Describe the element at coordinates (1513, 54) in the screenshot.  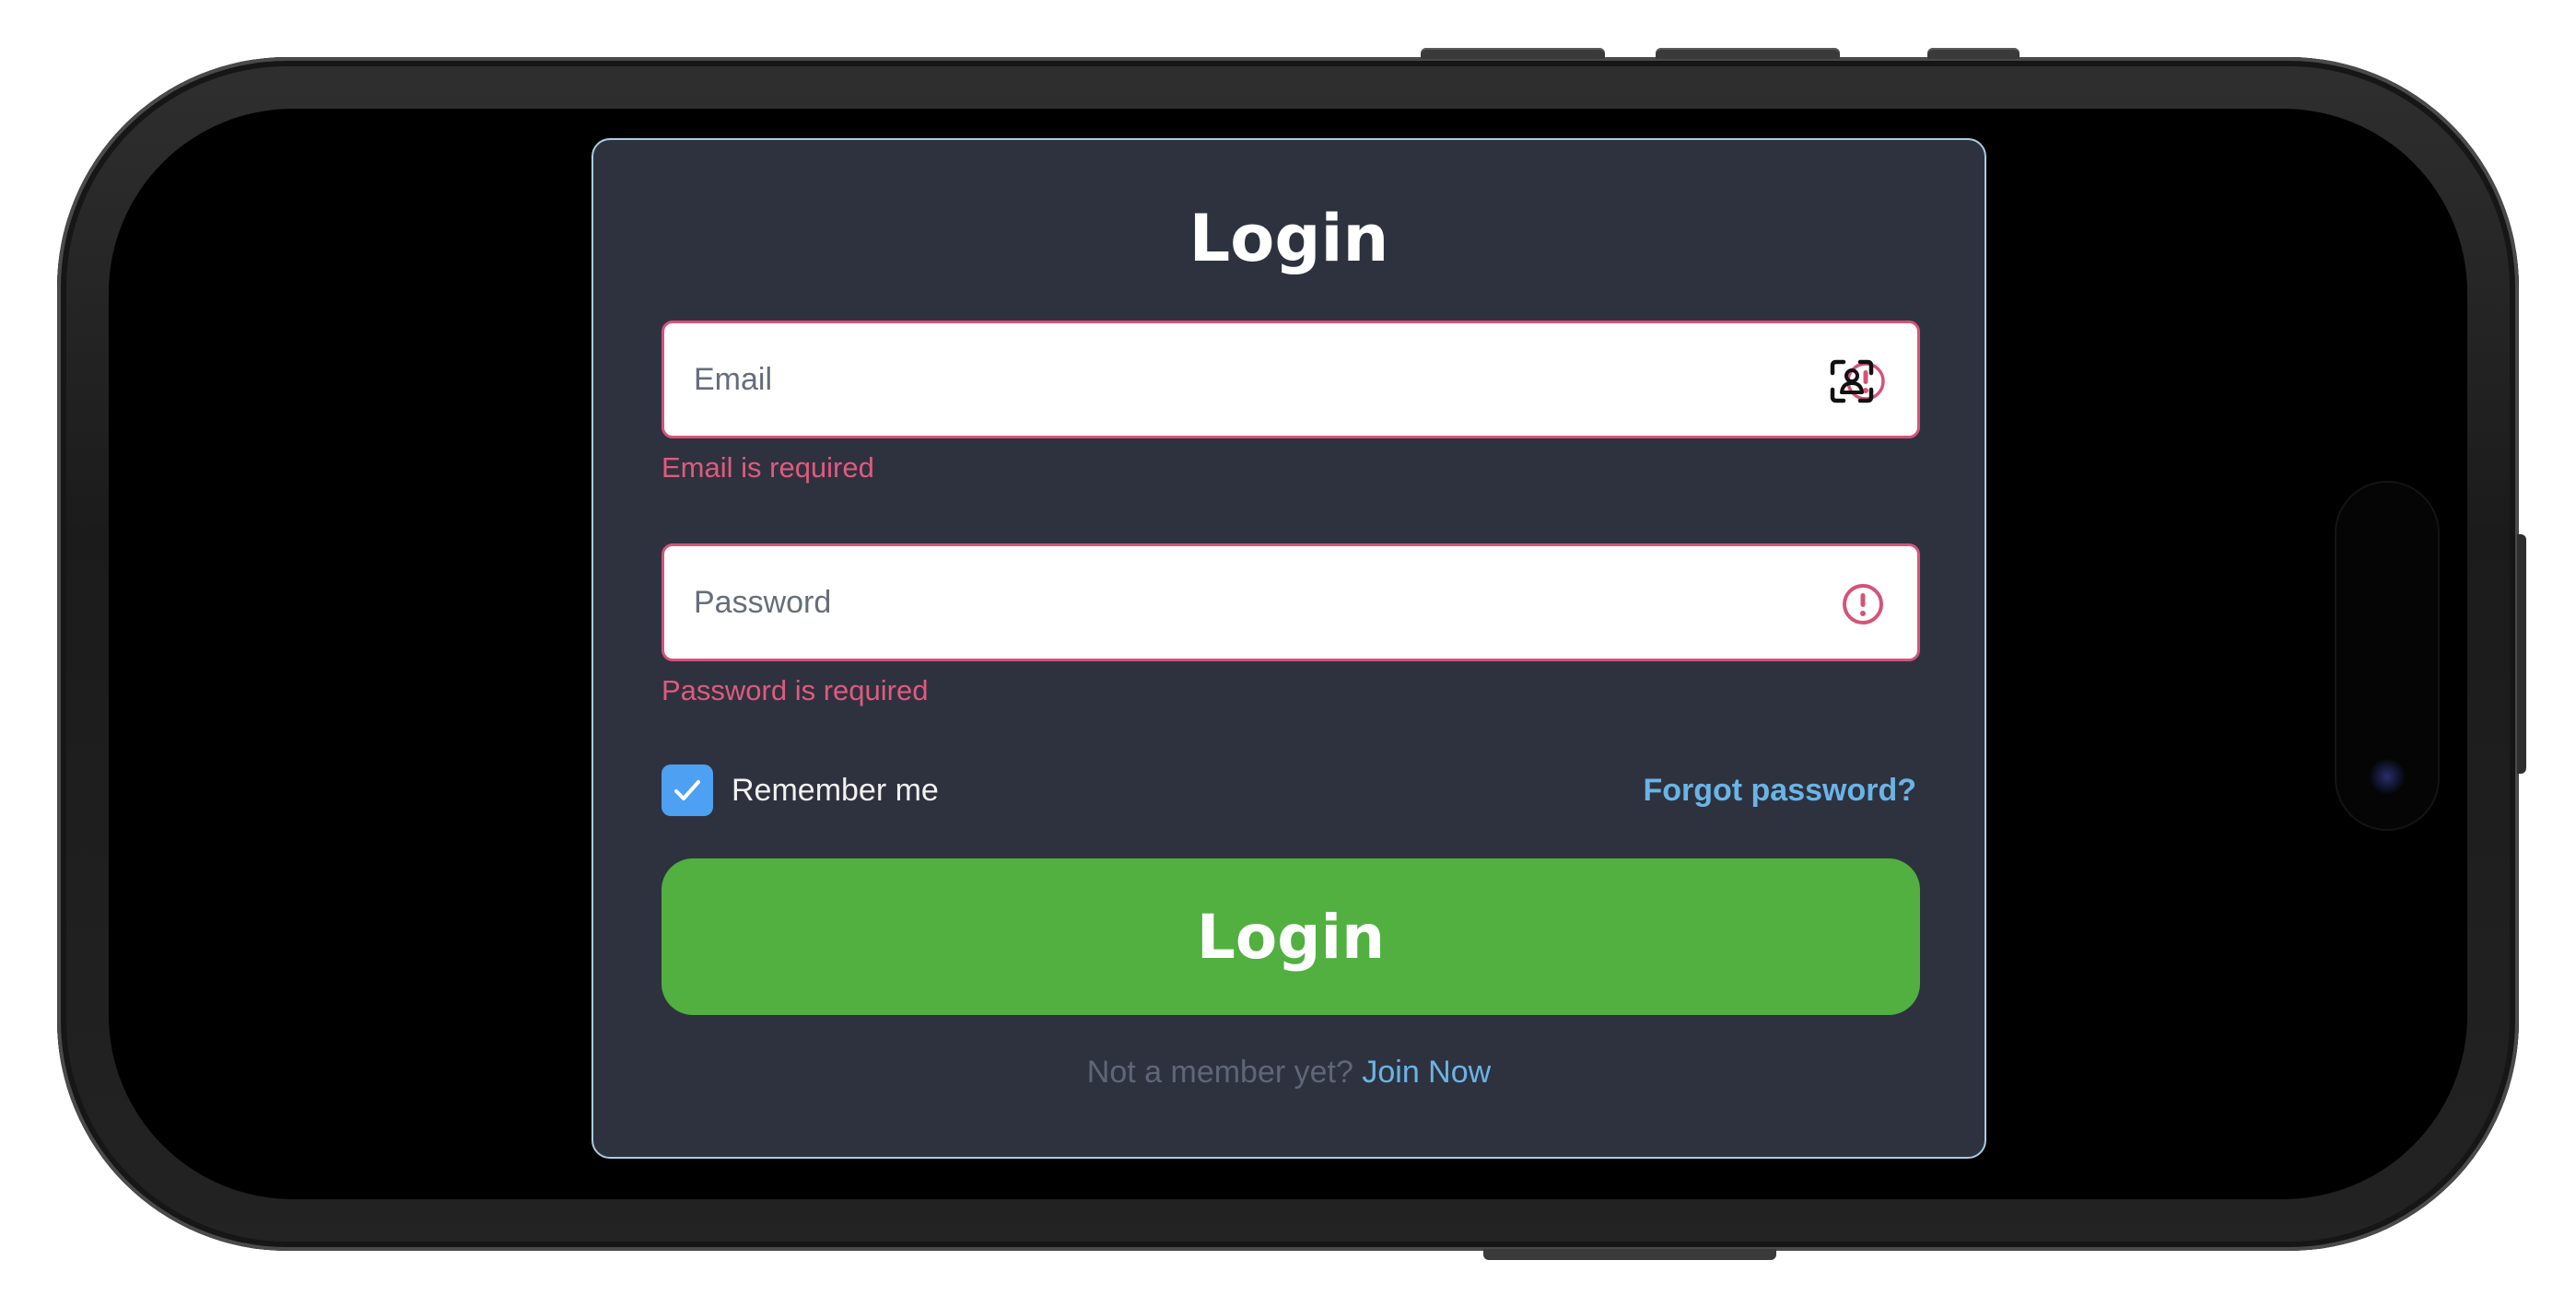
I see `volume-up-button` at that location.